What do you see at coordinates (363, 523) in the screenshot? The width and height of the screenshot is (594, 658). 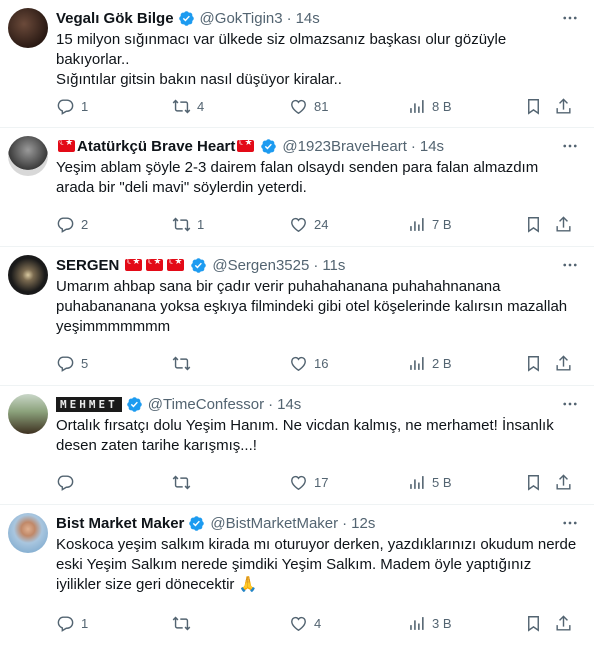 I see `timestamp: 12s` at bounding box center [363, 523].